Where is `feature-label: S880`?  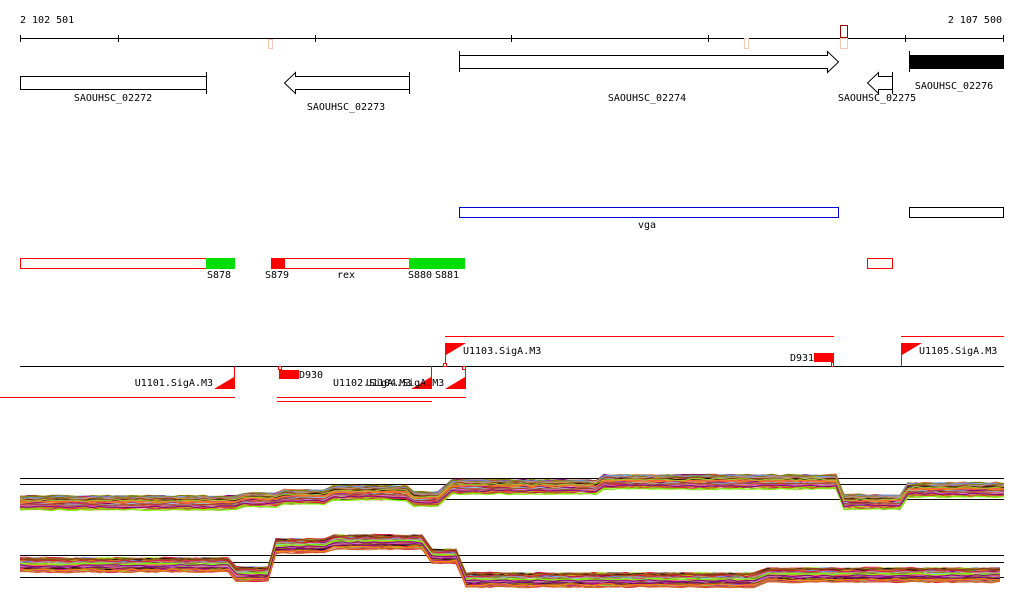 feature-label: S880 is located at coordinates (420, 275).